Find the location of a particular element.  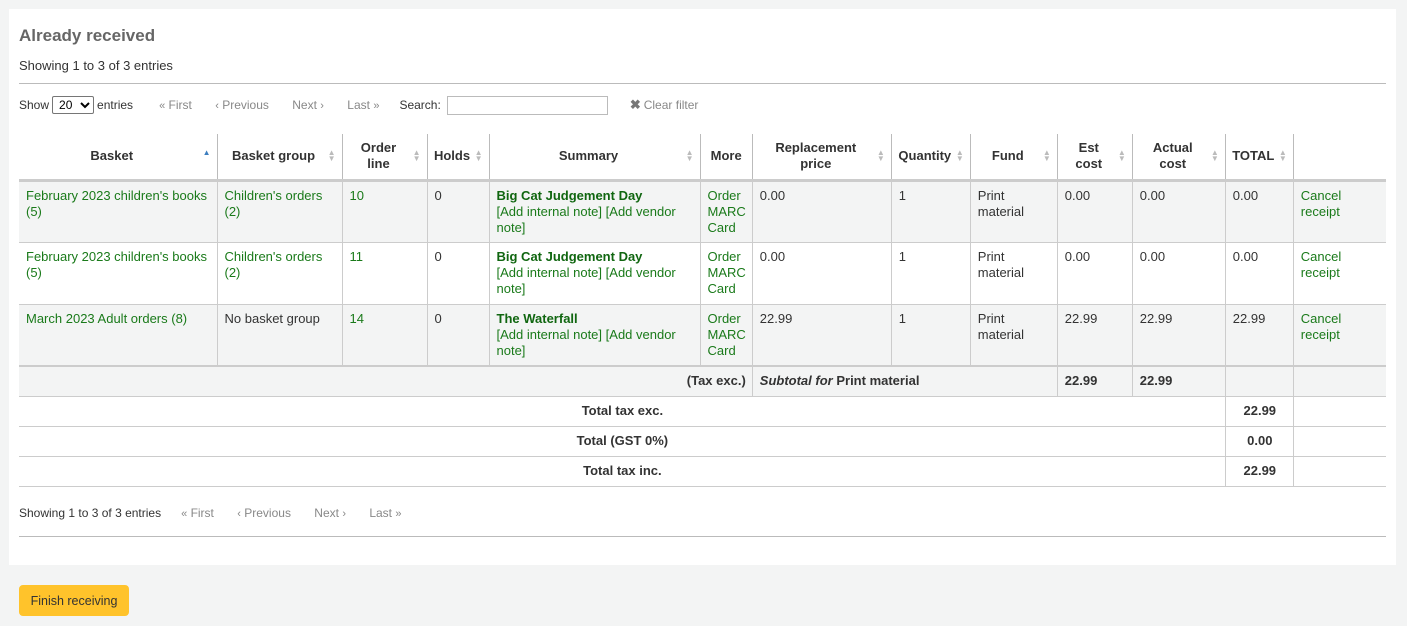

search-input is located at coordinates (527, 105).